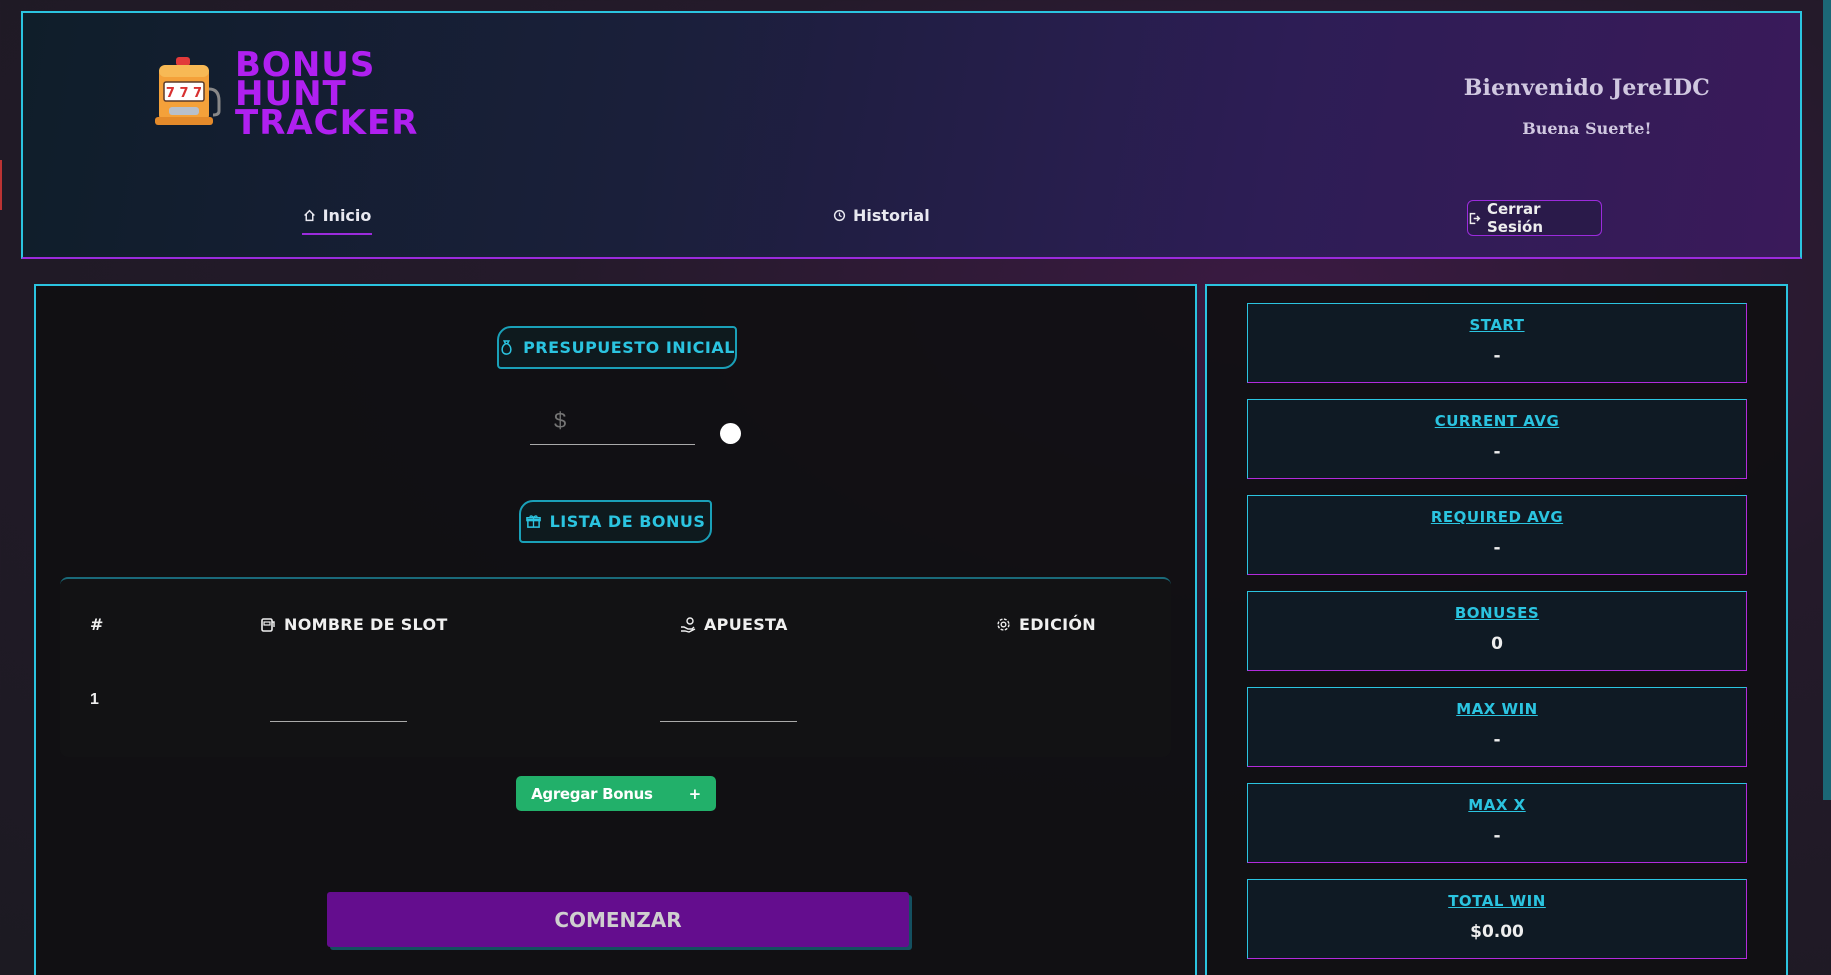 This screenshot has height=975, width=1831. What do you see at coordinates (1497, 325) in the screenshot?
I see `stat-start-label: START` at bounding box center [1497, 325].